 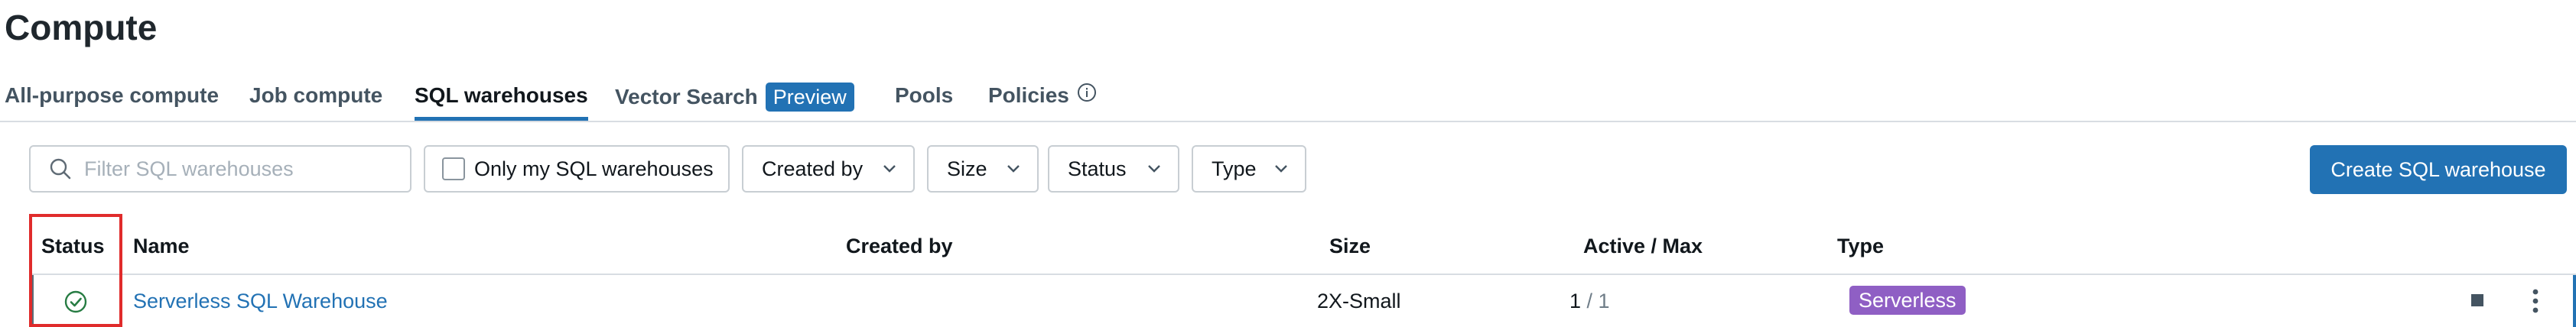 I want to click on tab-label: SQL warehouses, so click(x=501, y=95).